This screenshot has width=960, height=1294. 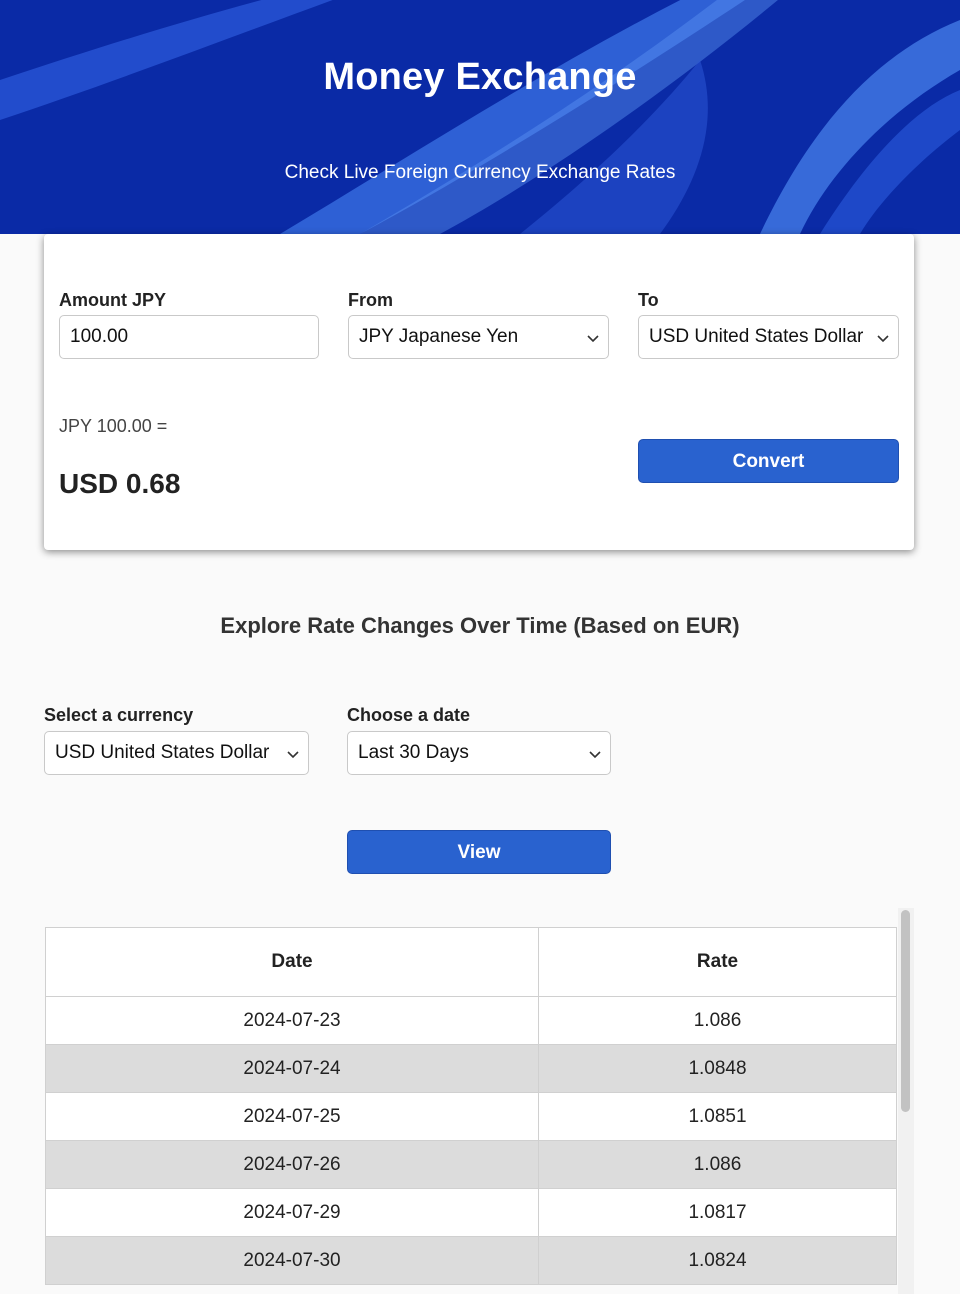 I want to click on from-label: From, so click(x=370, y=300).